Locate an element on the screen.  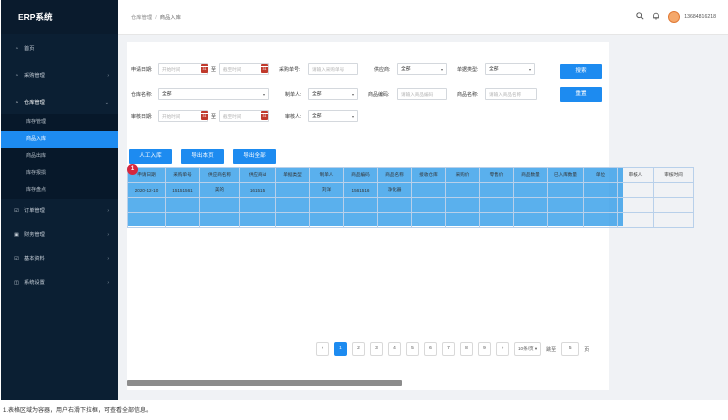
warehouse-label: 仓库名称: is located at coordinates (142, 95).